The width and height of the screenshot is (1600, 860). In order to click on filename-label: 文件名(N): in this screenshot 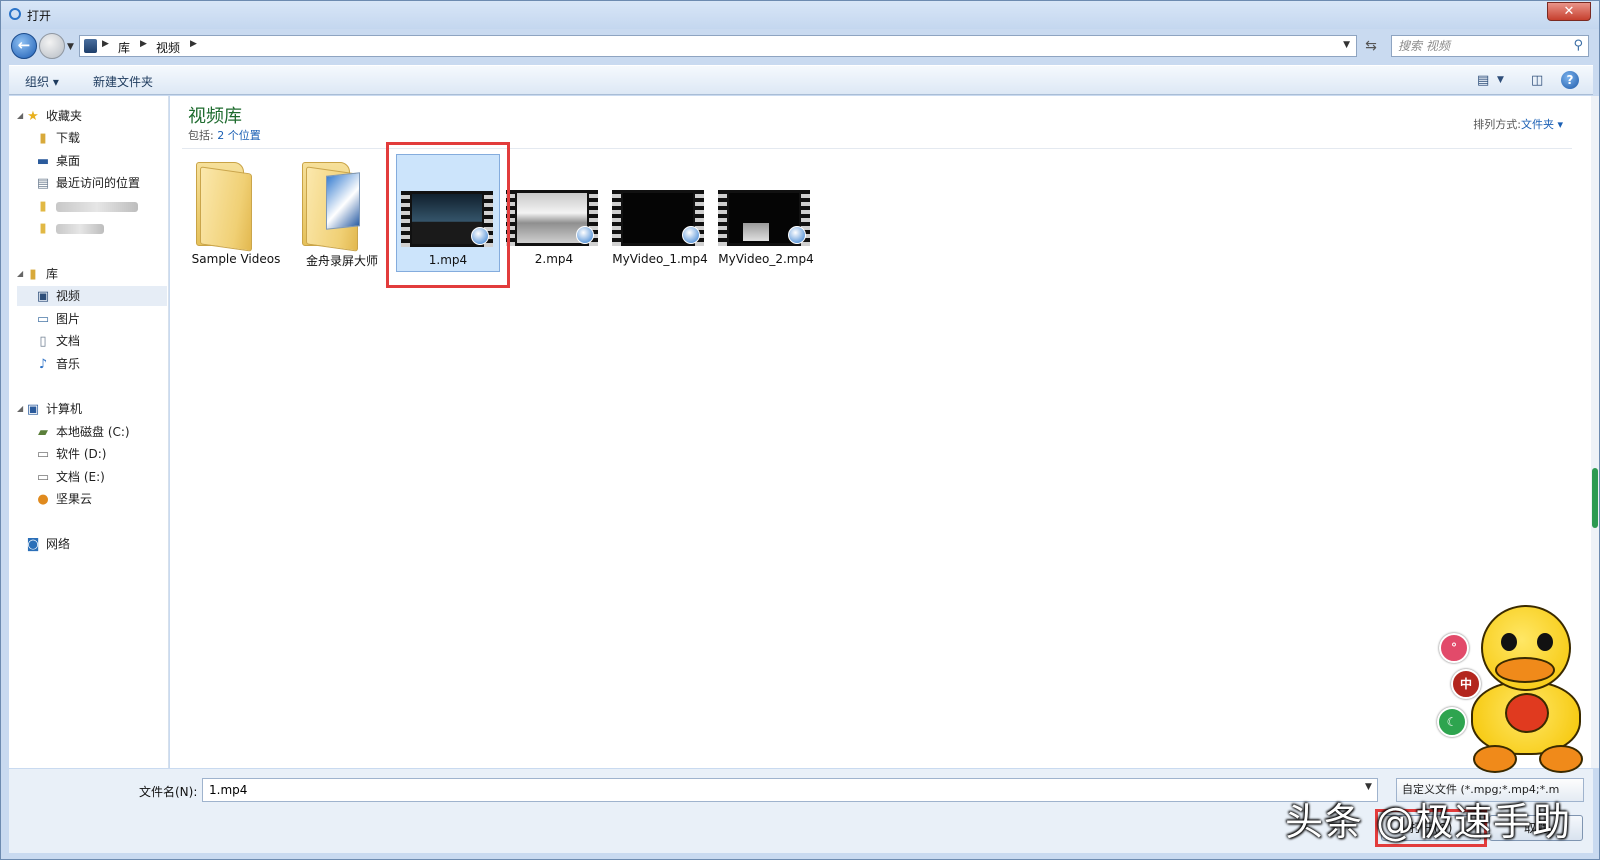, I will do `click(168, 792)`.